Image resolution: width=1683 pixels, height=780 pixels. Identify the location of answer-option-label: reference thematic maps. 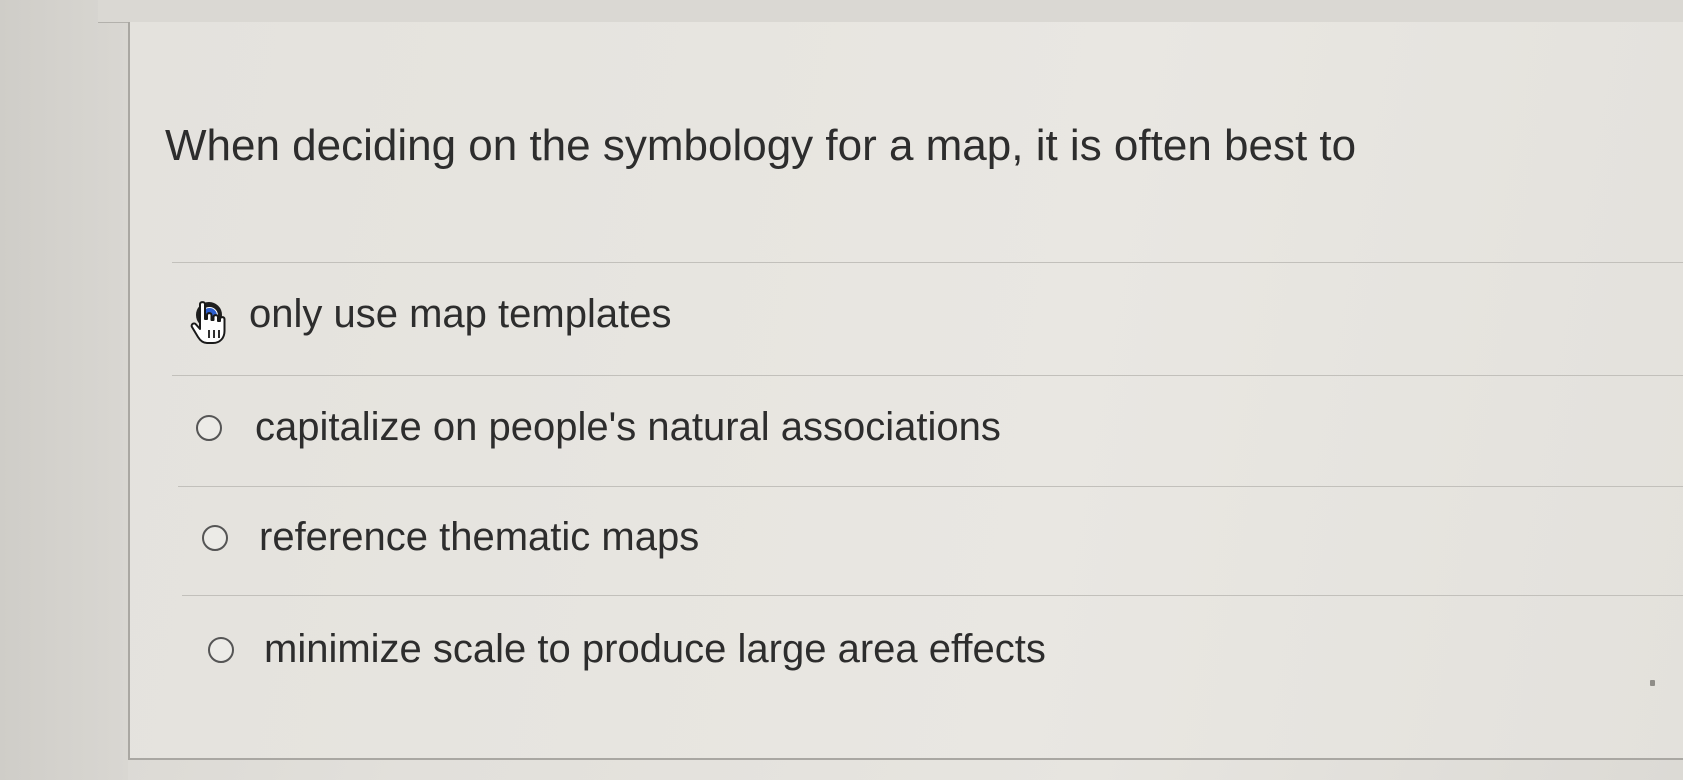
(479, 537).